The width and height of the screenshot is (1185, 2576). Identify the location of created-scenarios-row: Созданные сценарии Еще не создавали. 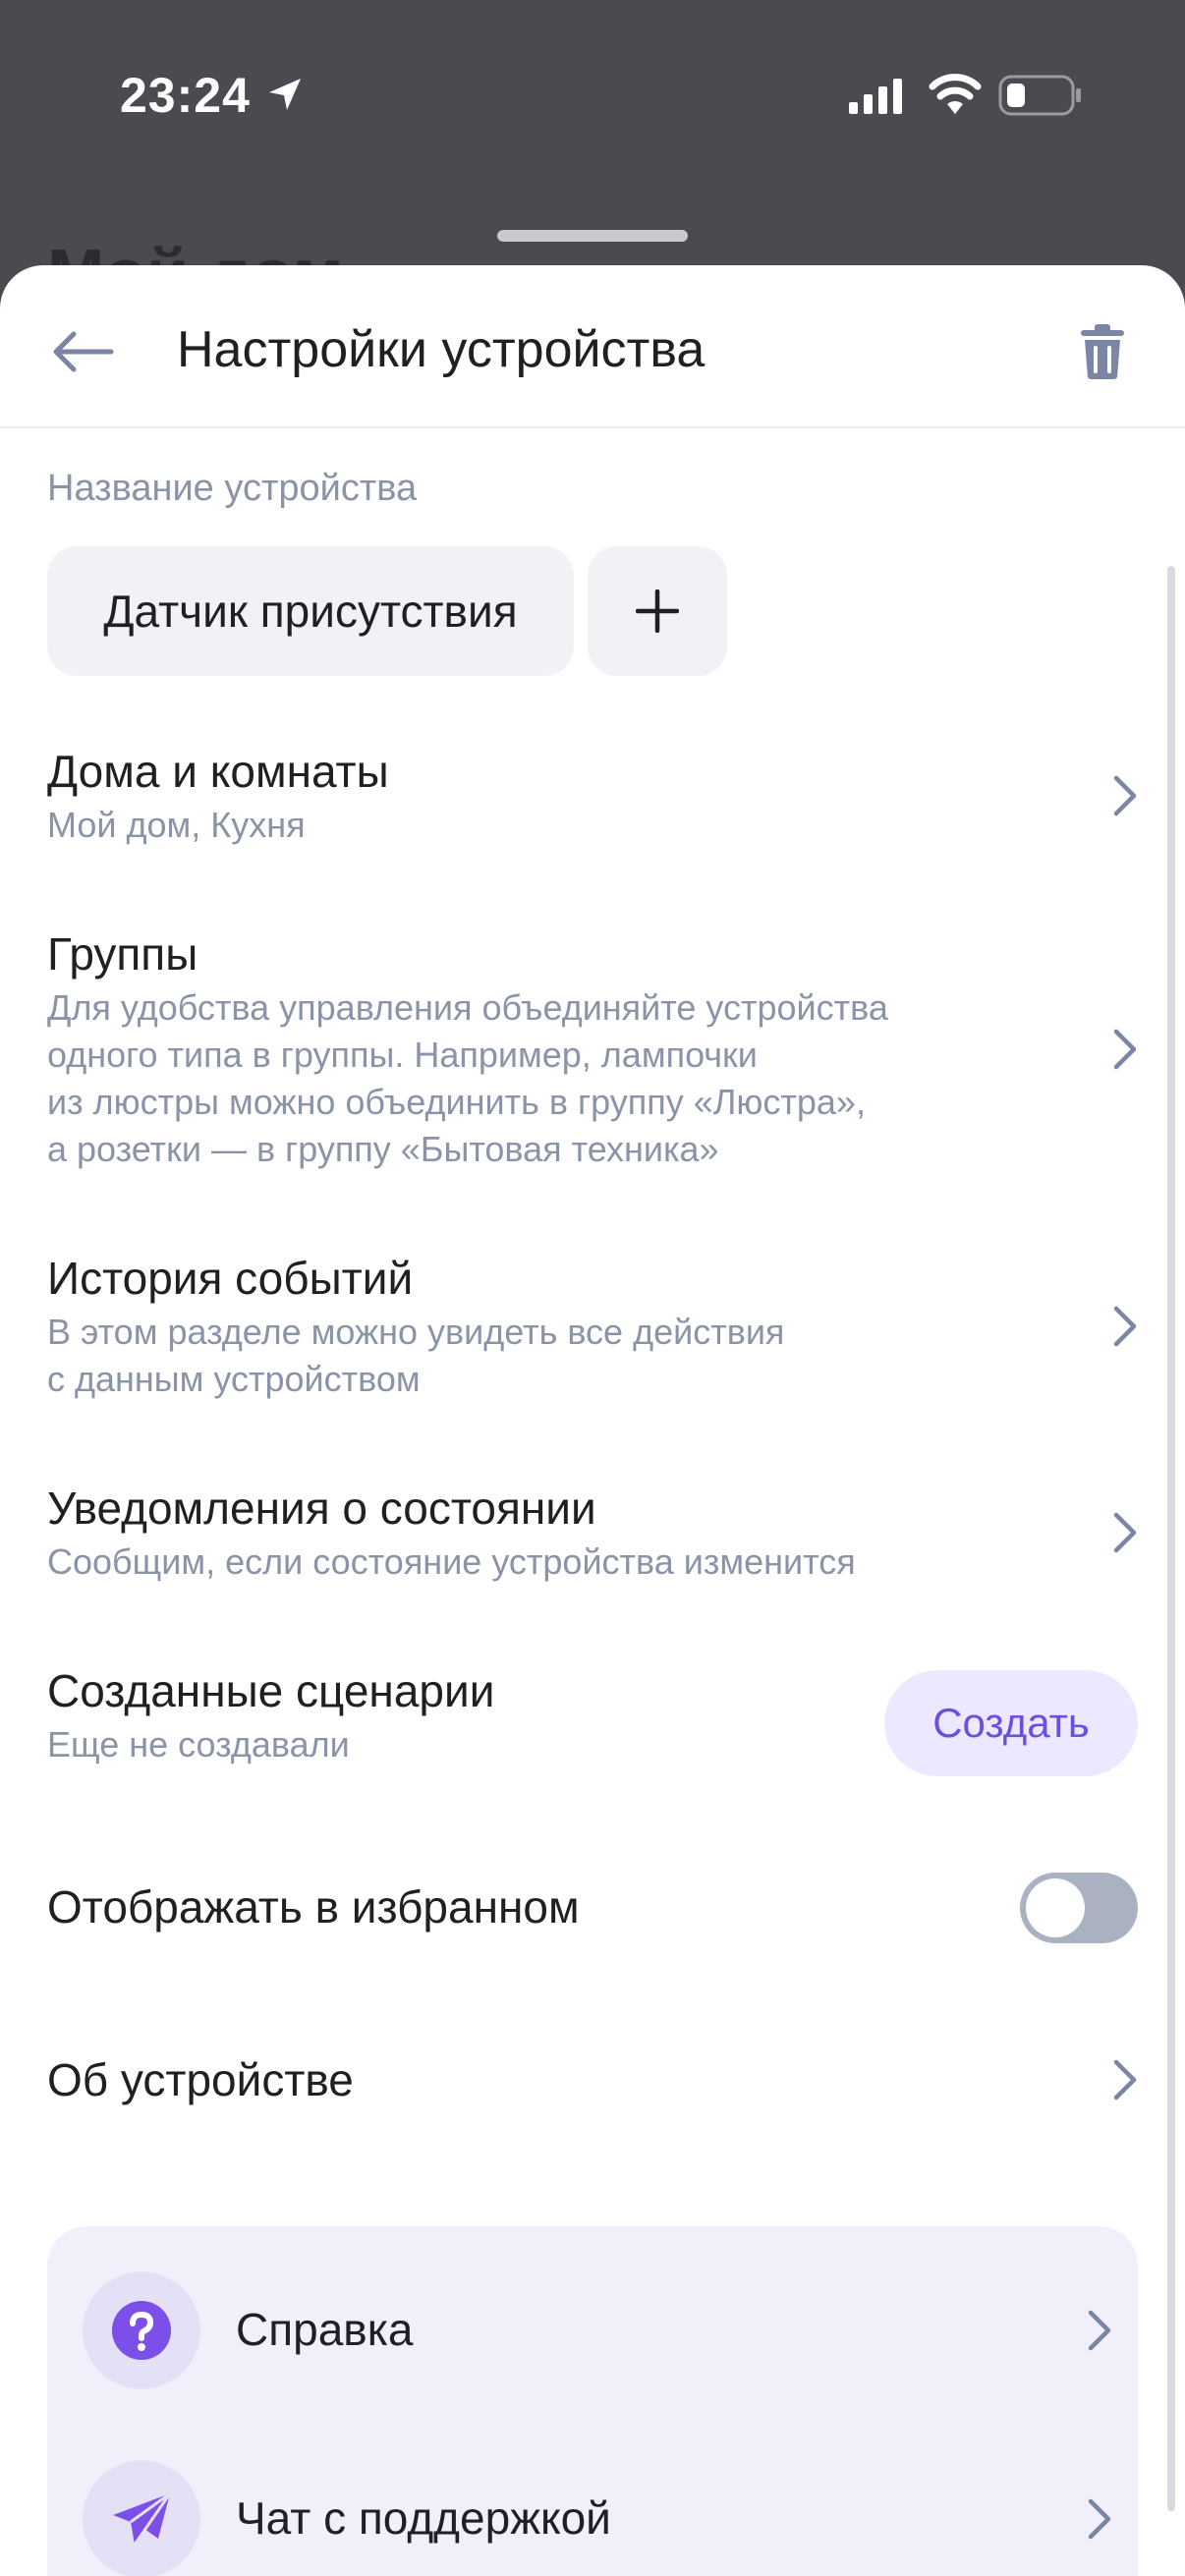
(450, 1715).